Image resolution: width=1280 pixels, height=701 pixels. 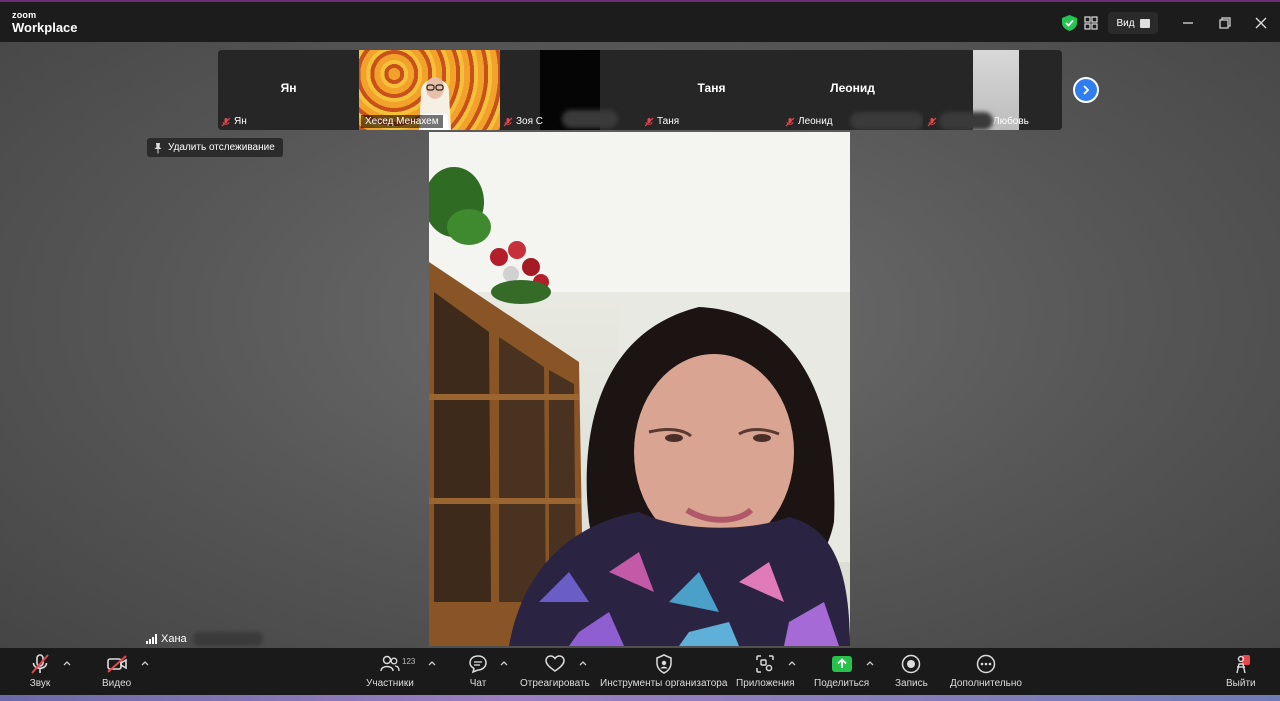 I want to click on minimize-icon, so click(x=1188, y=23).